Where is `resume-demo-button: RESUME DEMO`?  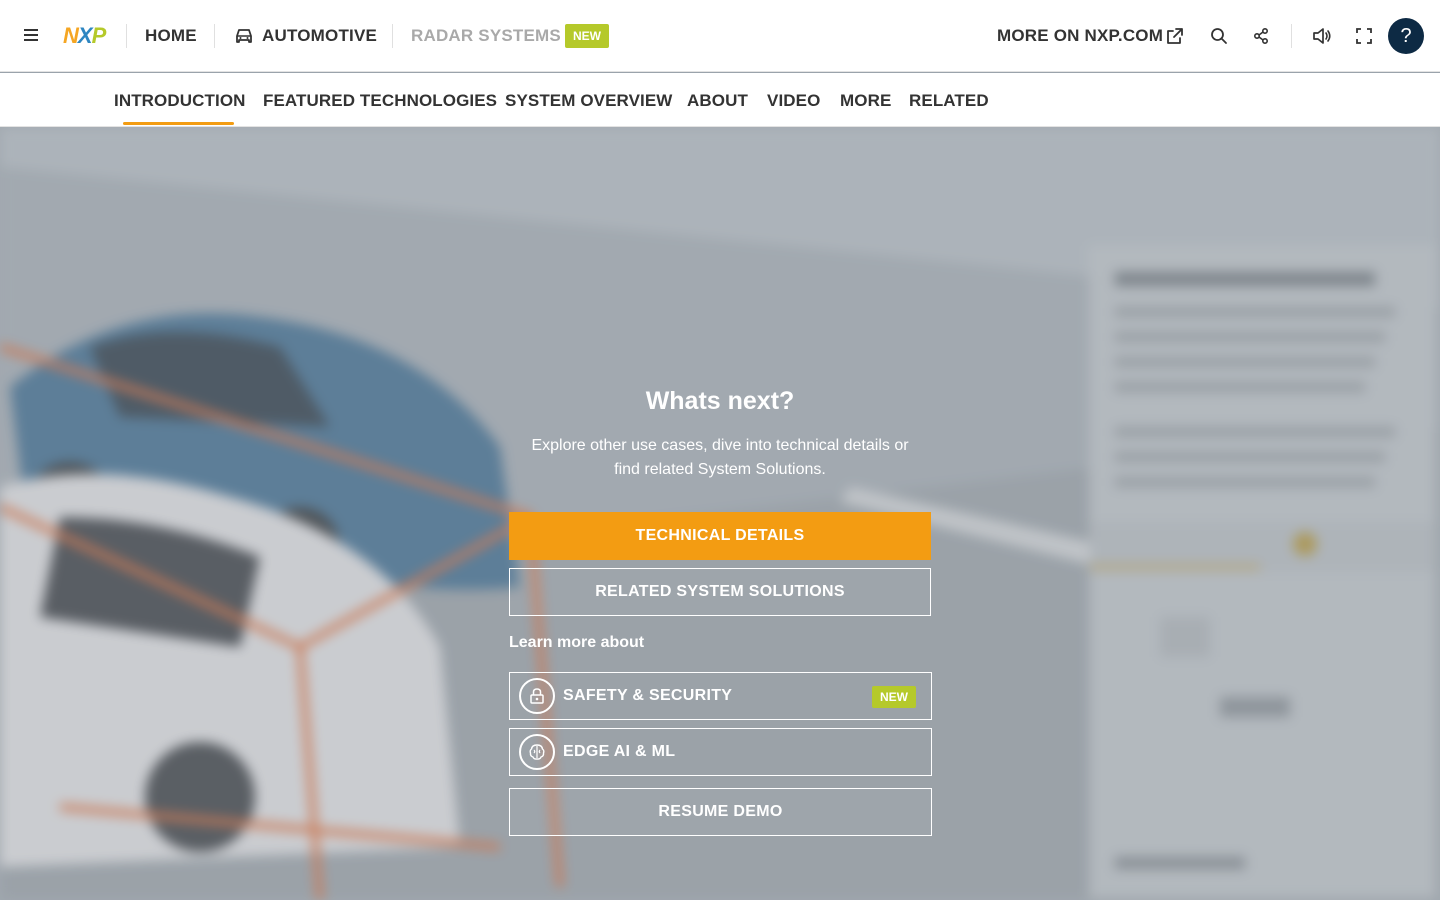
resume-demo-button: RESUME DEMO is located at coordinates (720, 812).